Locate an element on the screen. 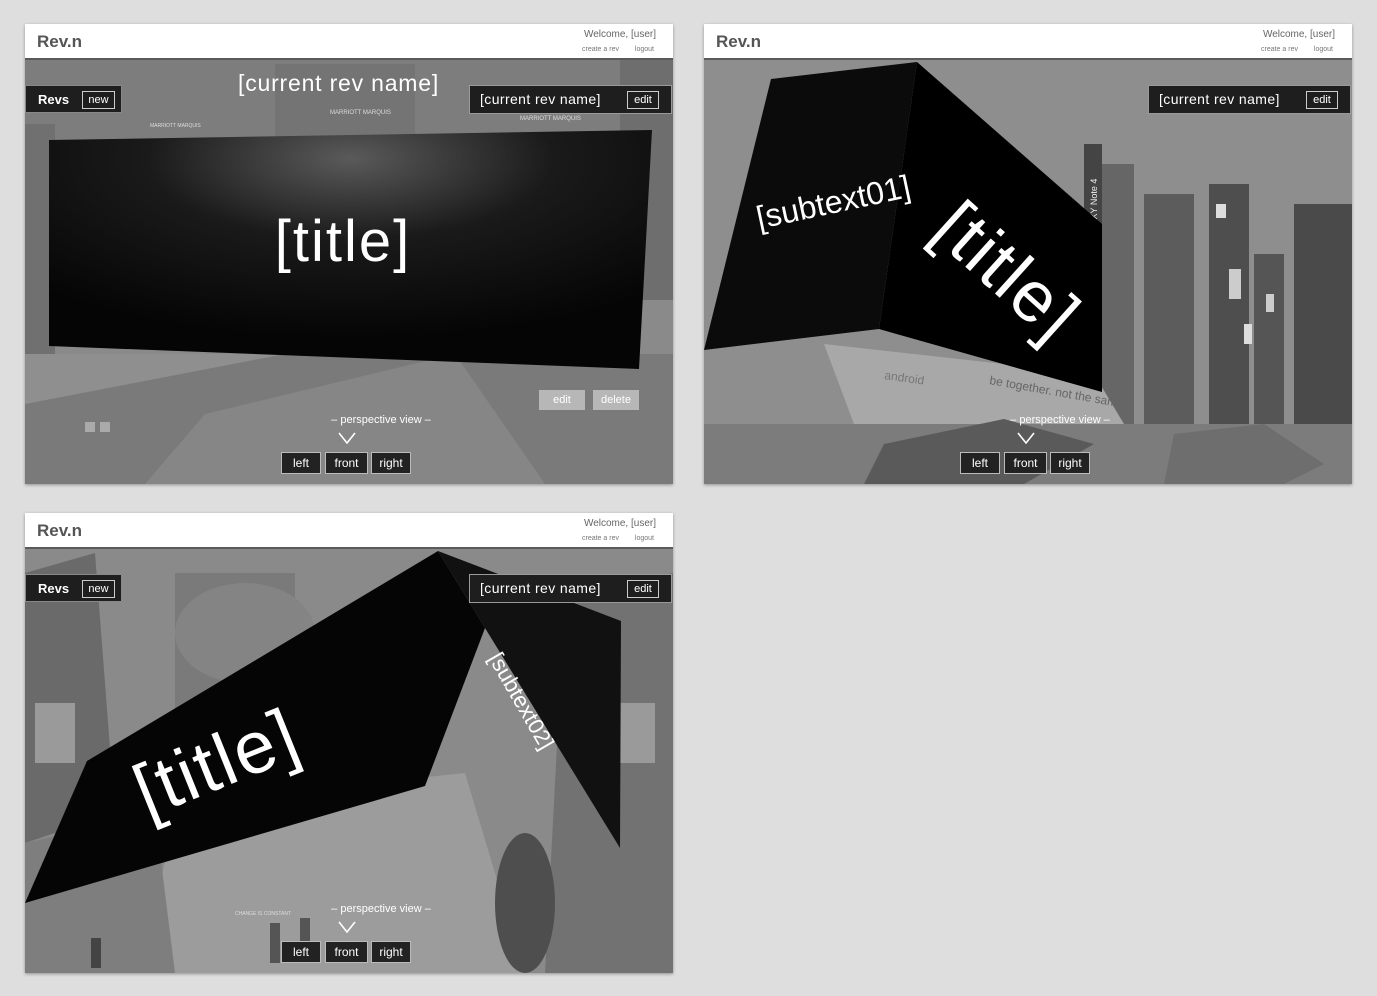 This screenshot has width=1377, height=996. billboard-title: [title] is located at coordinates (343, 241).